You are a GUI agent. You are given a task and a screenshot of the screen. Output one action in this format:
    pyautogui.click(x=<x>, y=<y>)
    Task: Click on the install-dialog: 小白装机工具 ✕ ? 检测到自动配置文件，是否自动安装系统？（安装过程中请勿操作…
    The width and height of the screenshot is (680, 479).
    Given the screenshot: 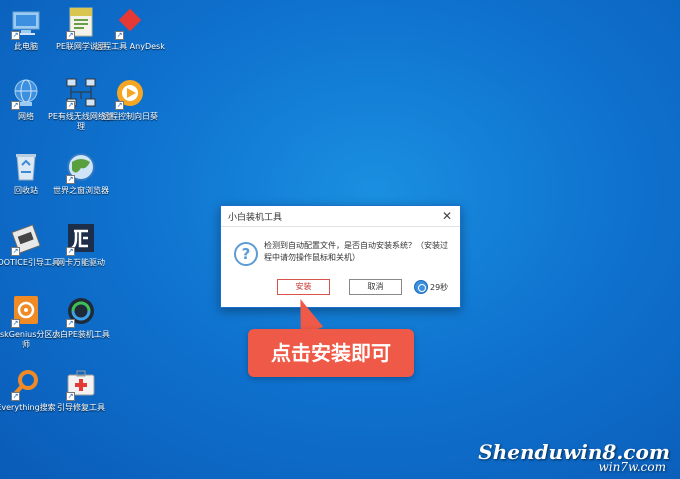 What is the action you would take?
    pyautogui.click(x=340, y=256)
    